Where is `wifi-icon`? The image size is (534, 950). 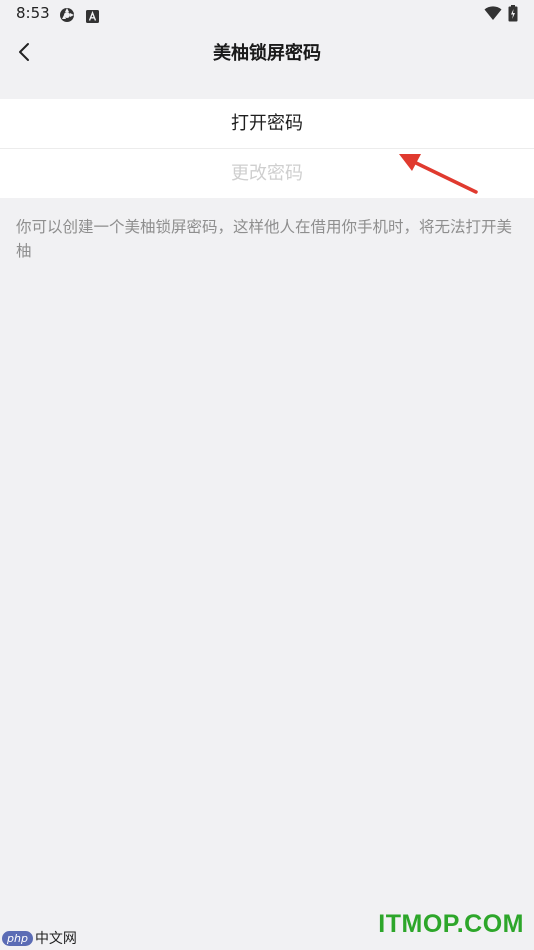
wifi-icon is located at coordinates (493, 15).